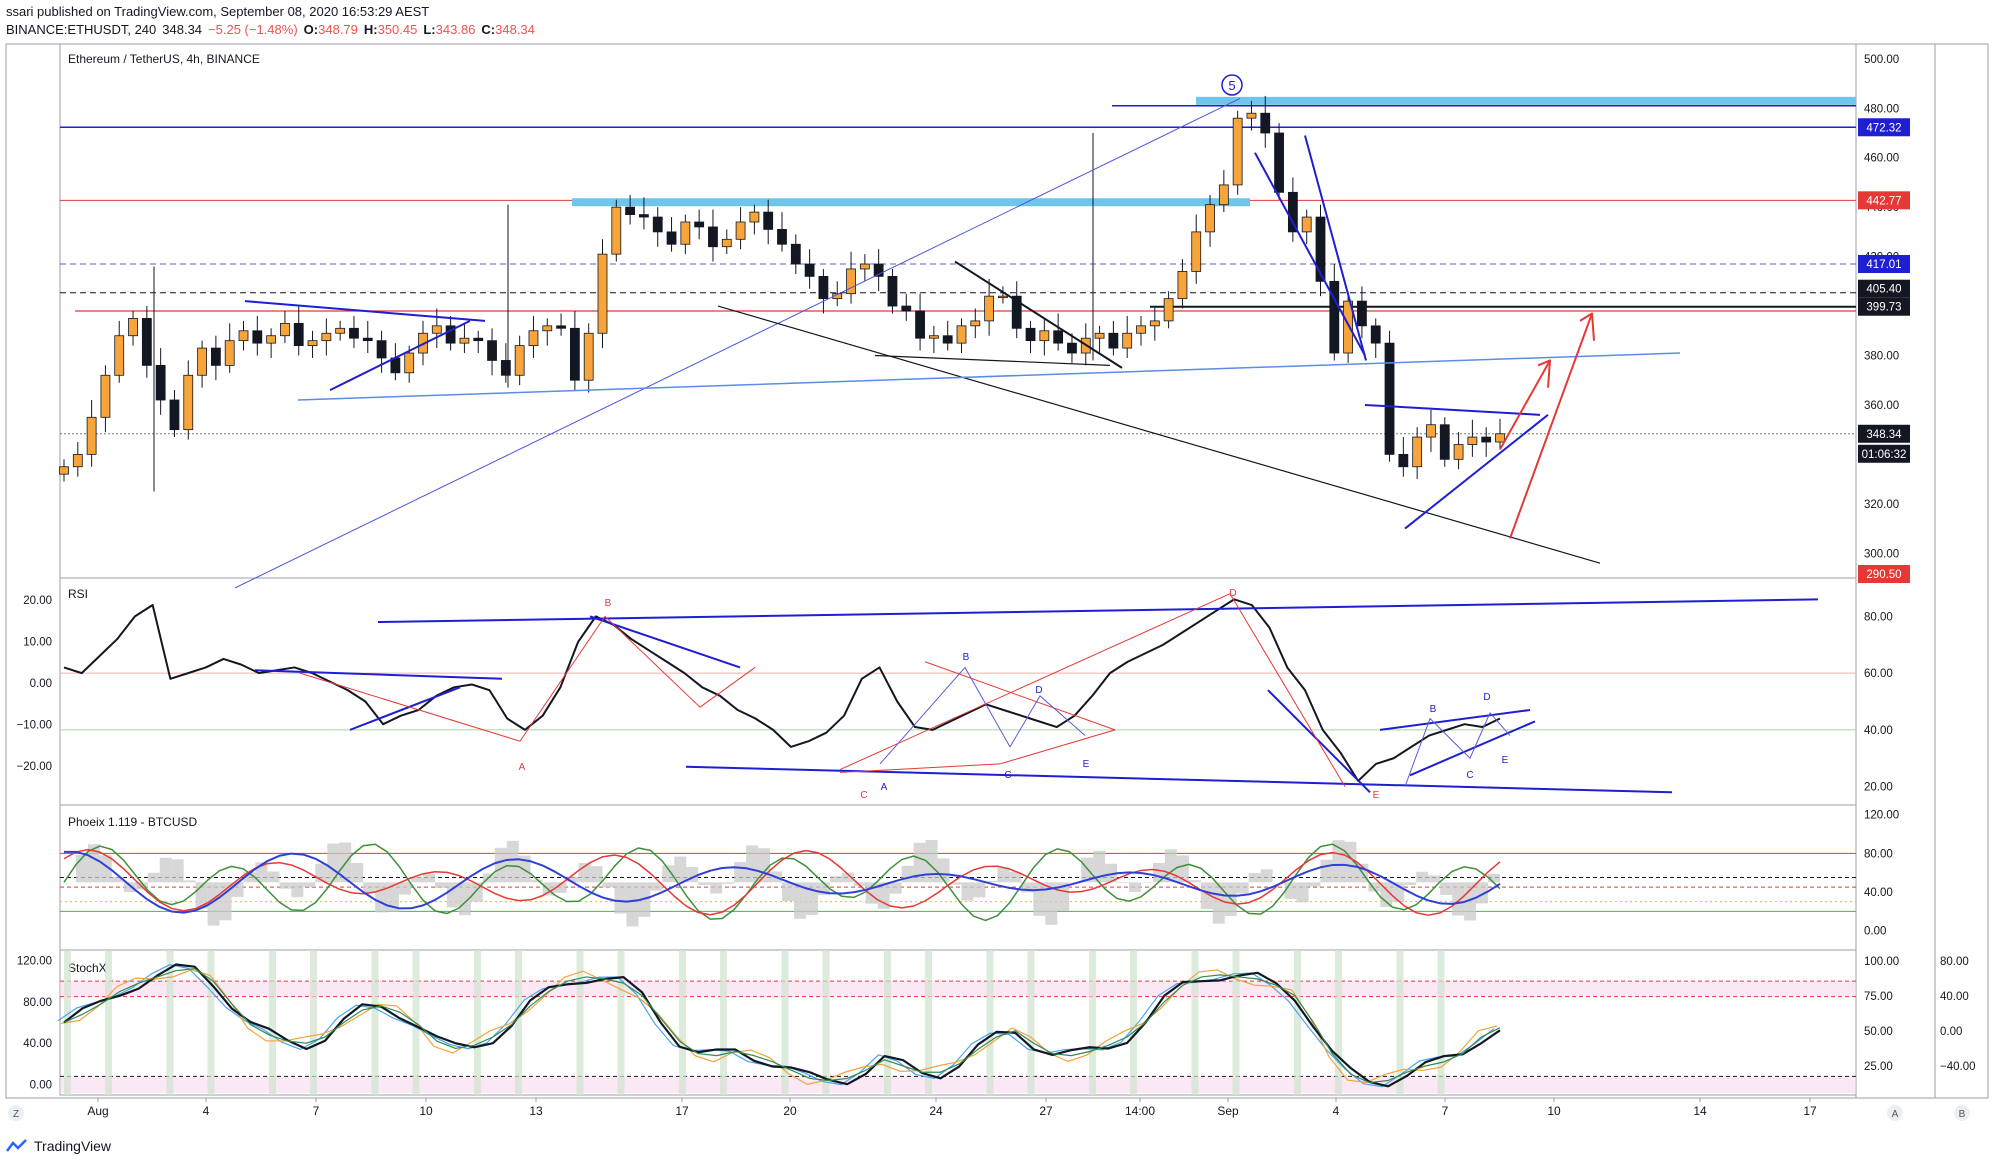  Describe the element at coordinates (37, 643) in the screenshot. I see `rsi-left-tick-label: 10.00` at that location.